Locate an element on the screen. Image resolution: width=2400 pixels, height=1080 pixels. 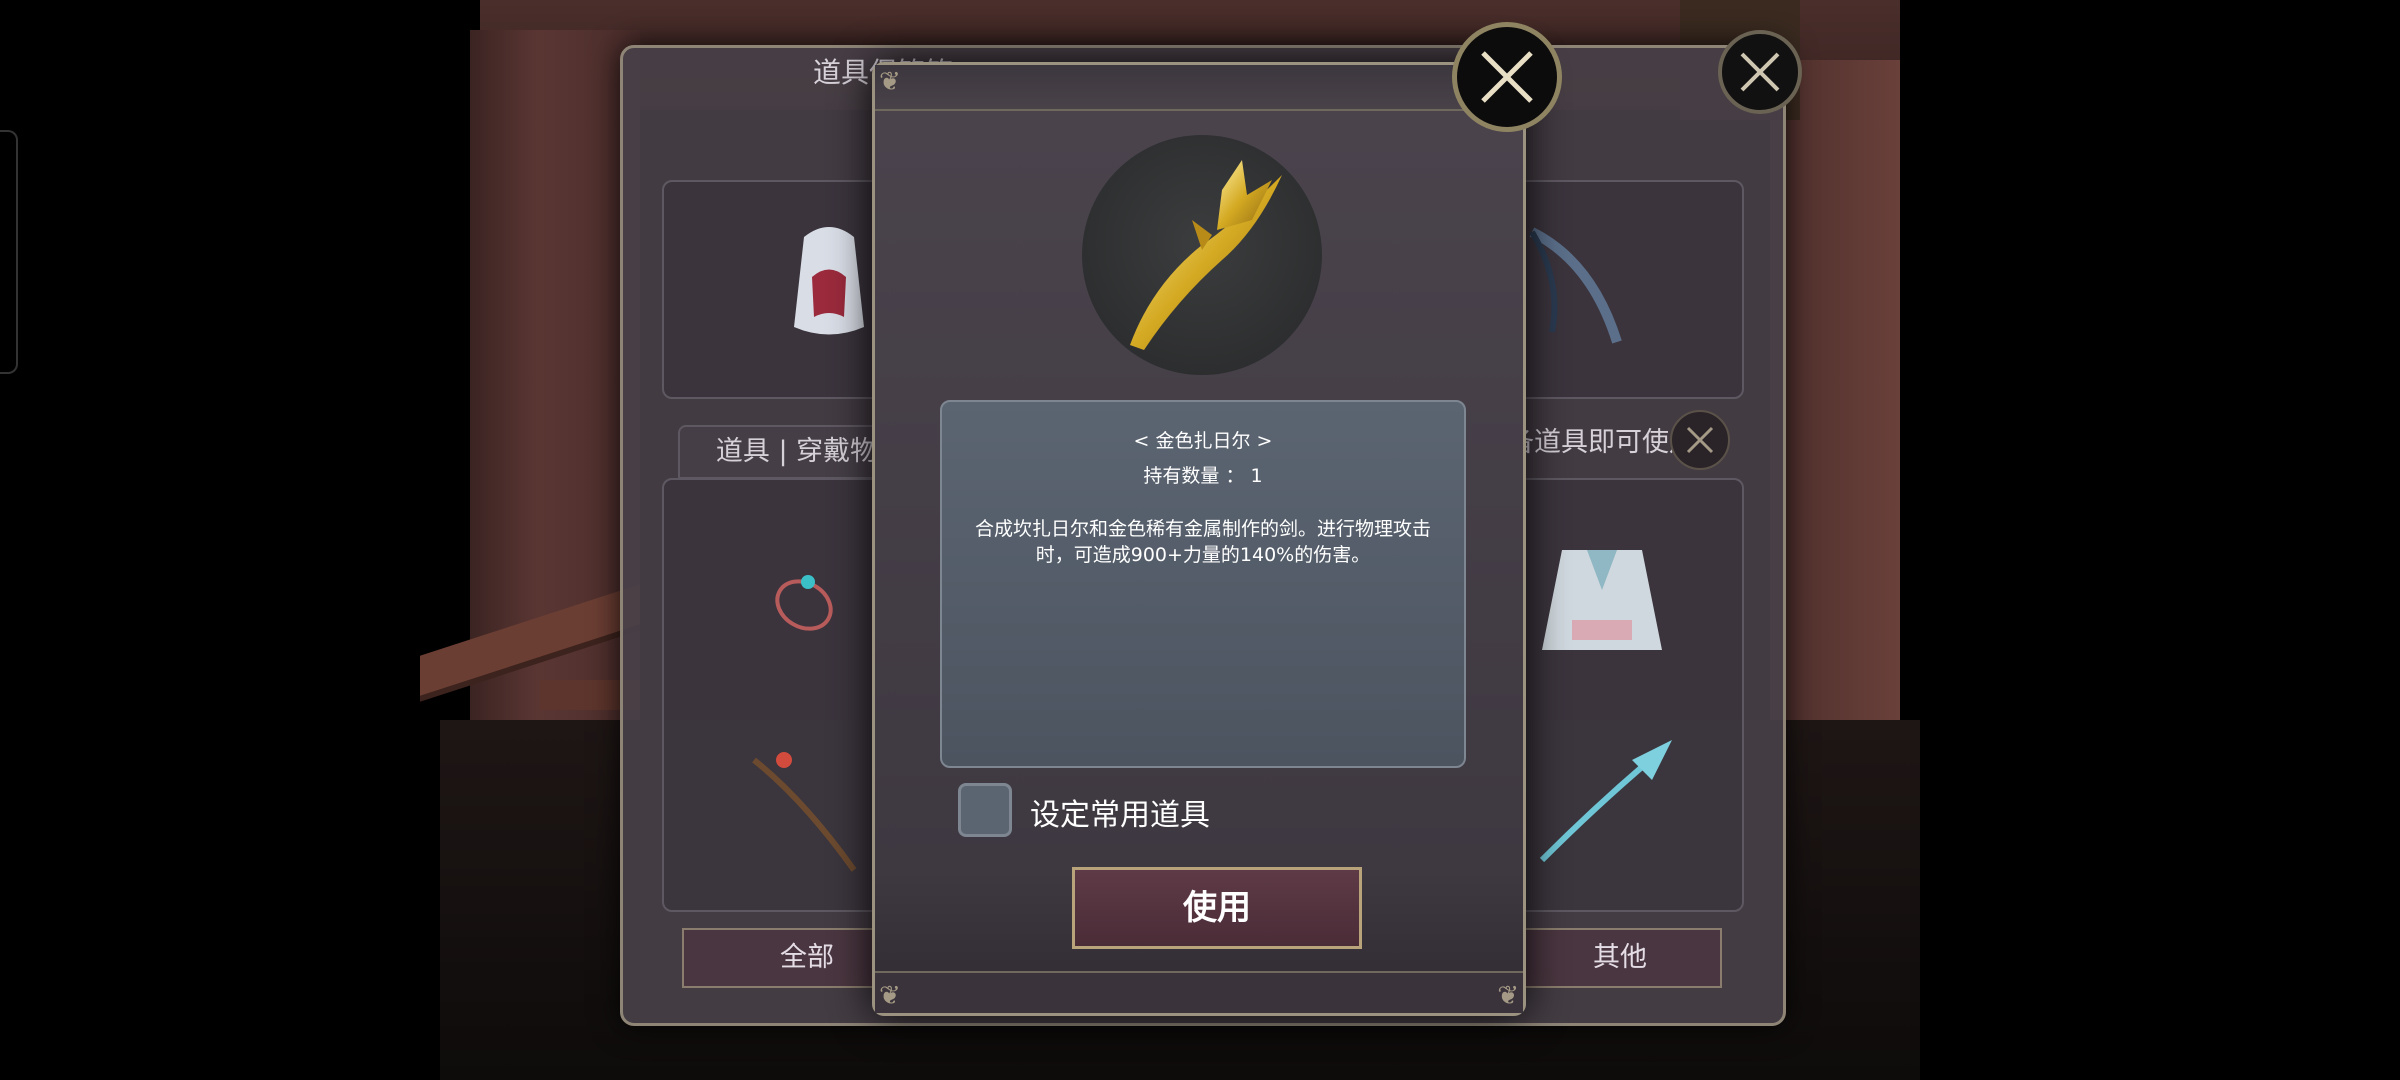
back-close-button is located at coordinates (1760, 72).